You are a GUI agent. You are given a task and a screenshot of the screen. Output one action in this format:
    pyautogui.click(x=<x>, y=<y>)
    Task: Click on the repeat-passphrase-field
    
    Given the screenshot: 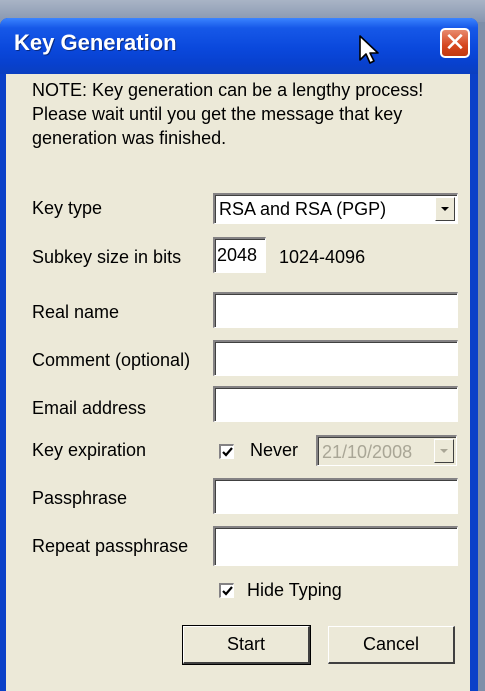 What is the action you would take?
    pyautogui.click(x=336, y=546)
    